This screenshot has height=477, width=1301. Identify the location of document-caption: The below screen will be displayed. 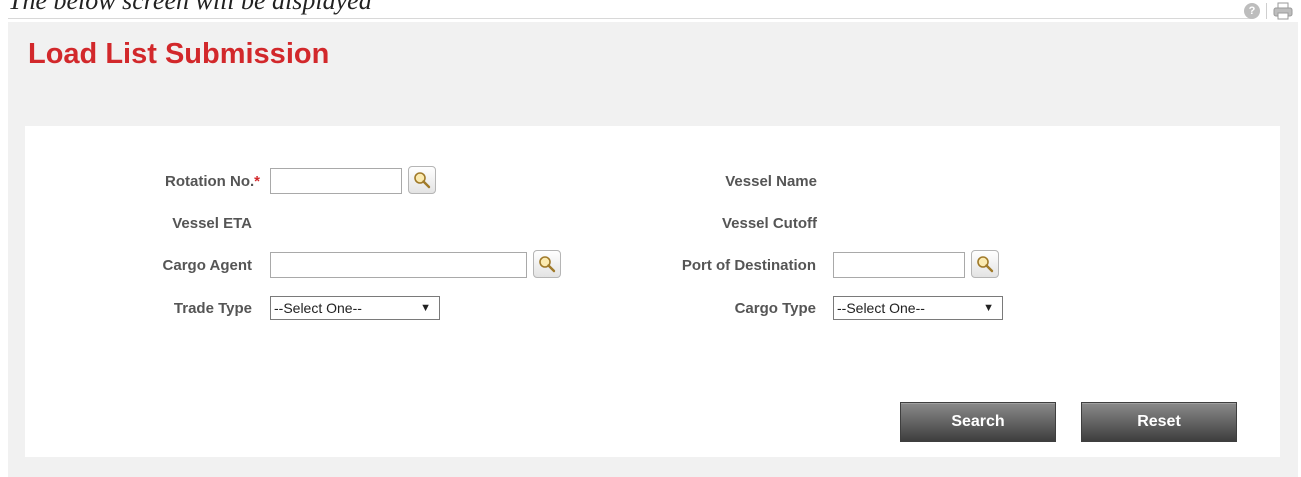
(190, 7).